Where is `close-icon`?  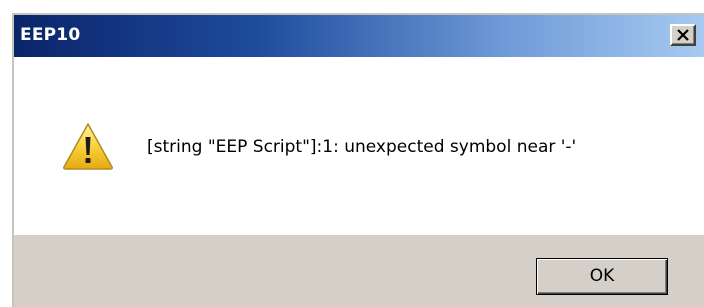 close-icon is located at coordinates (683, 35).